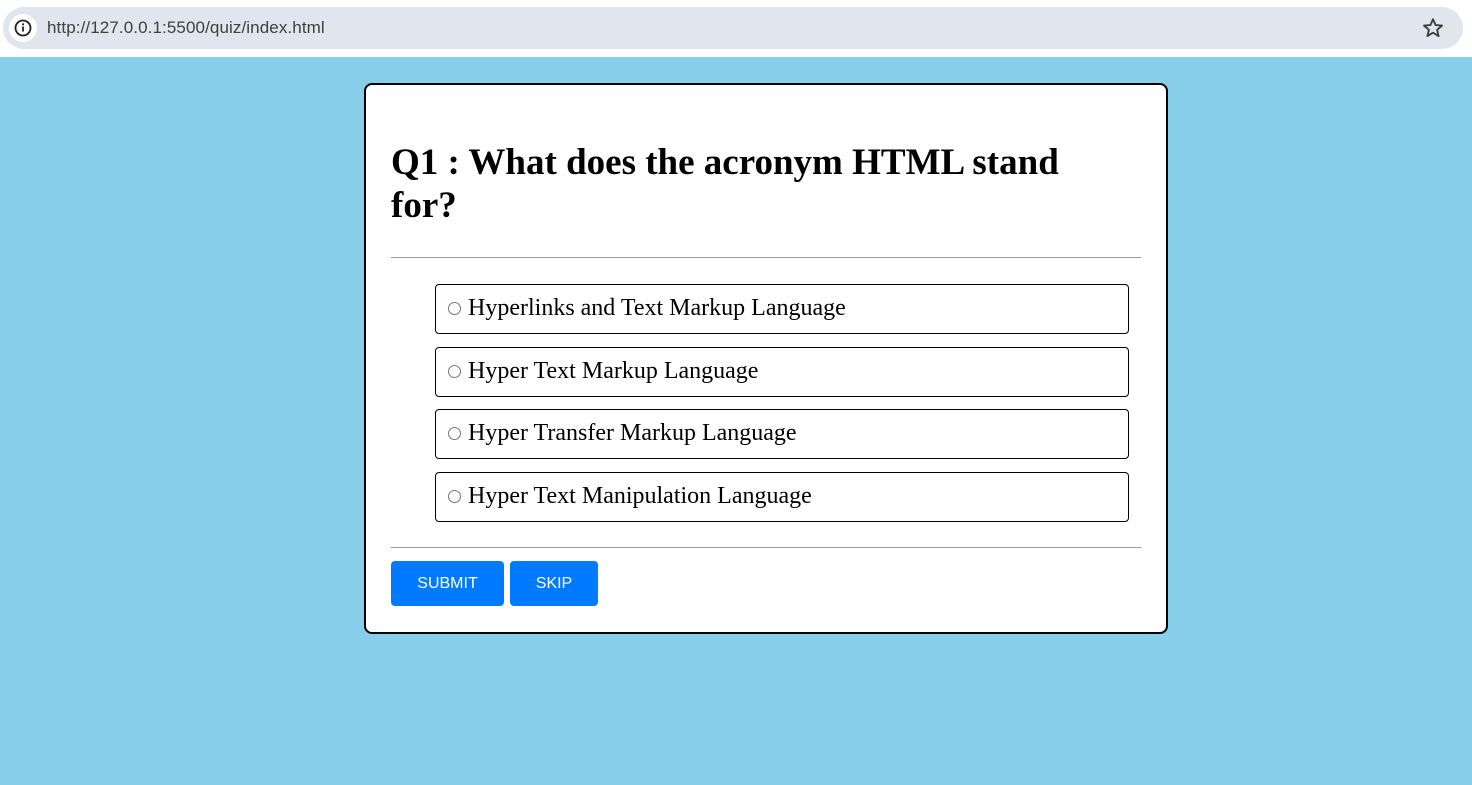  I want to click on info-icon, so click(23, 28).